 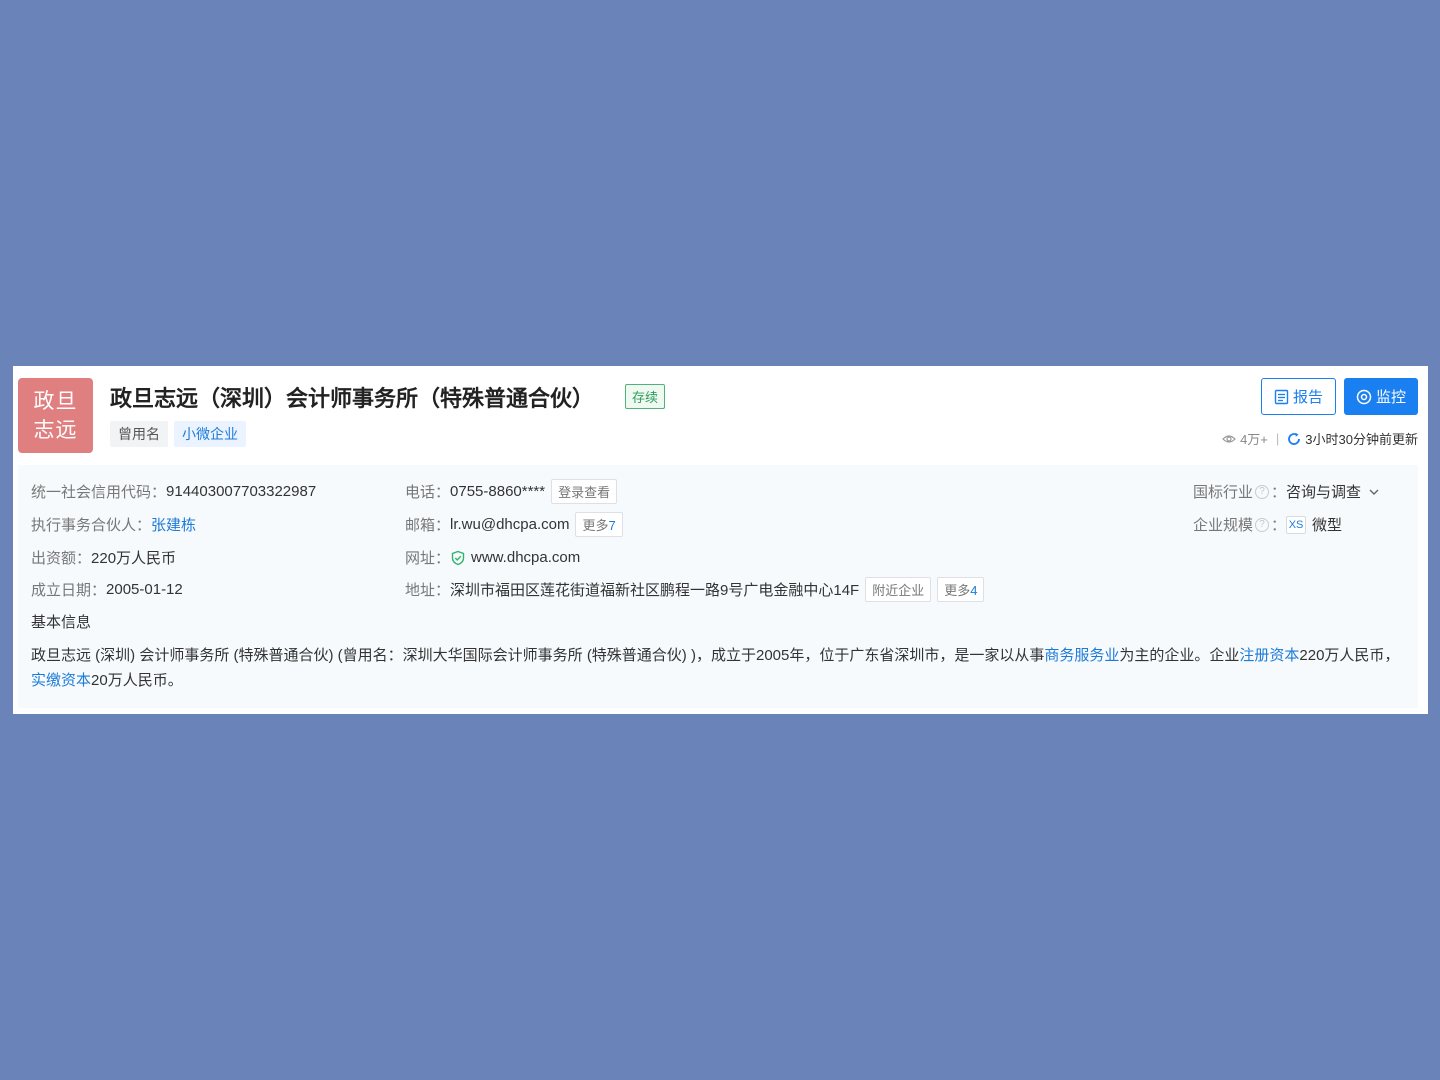 What do you see at coordinates (55, 415) in the screenshot?
I see `company-logo: 政旦 志远` at bounding box center [55, 415].